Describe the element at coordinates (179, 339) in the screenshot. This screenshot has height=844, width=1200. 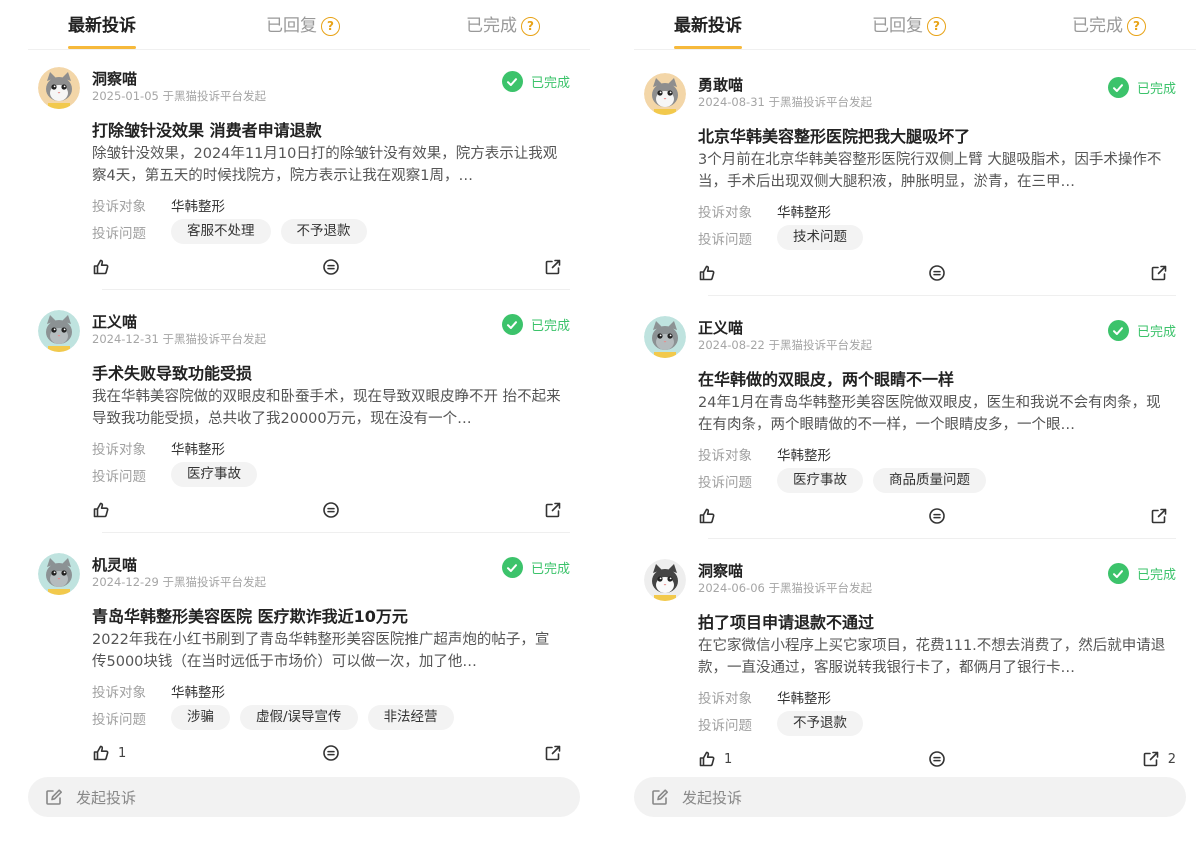
I see `post-meta: 2024-12-31 于黑猫投诉平台发起` at that location.